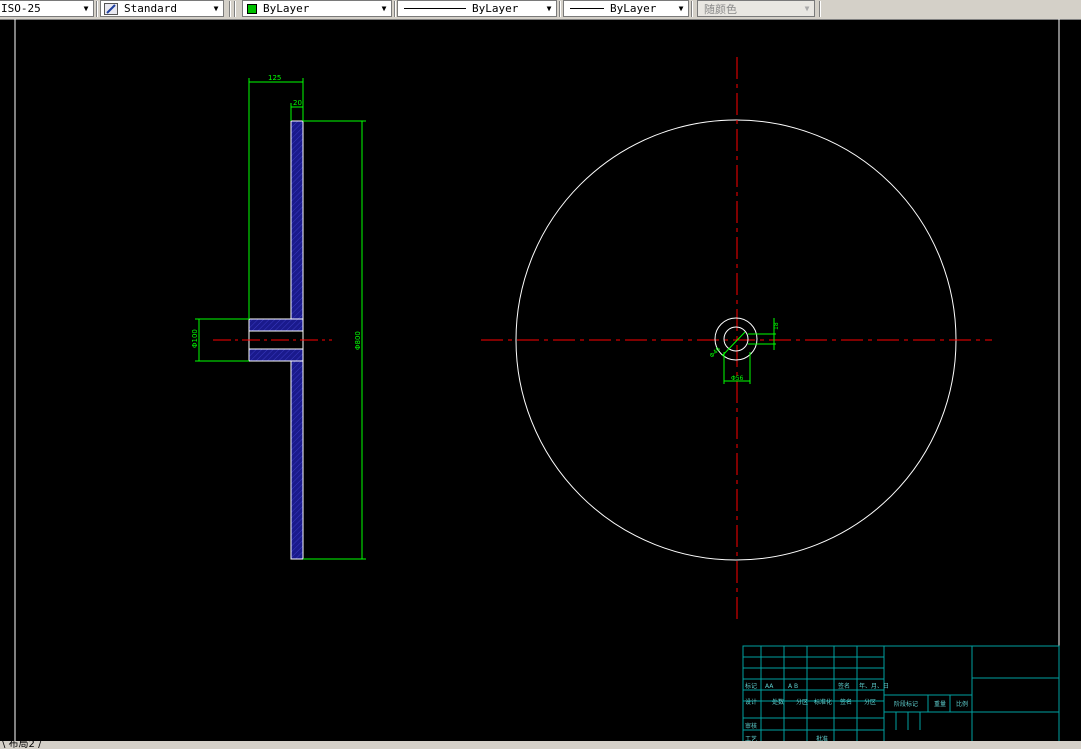 The image size is (1081, 749). I want to click on tb-value: AA, so click(769, 686).